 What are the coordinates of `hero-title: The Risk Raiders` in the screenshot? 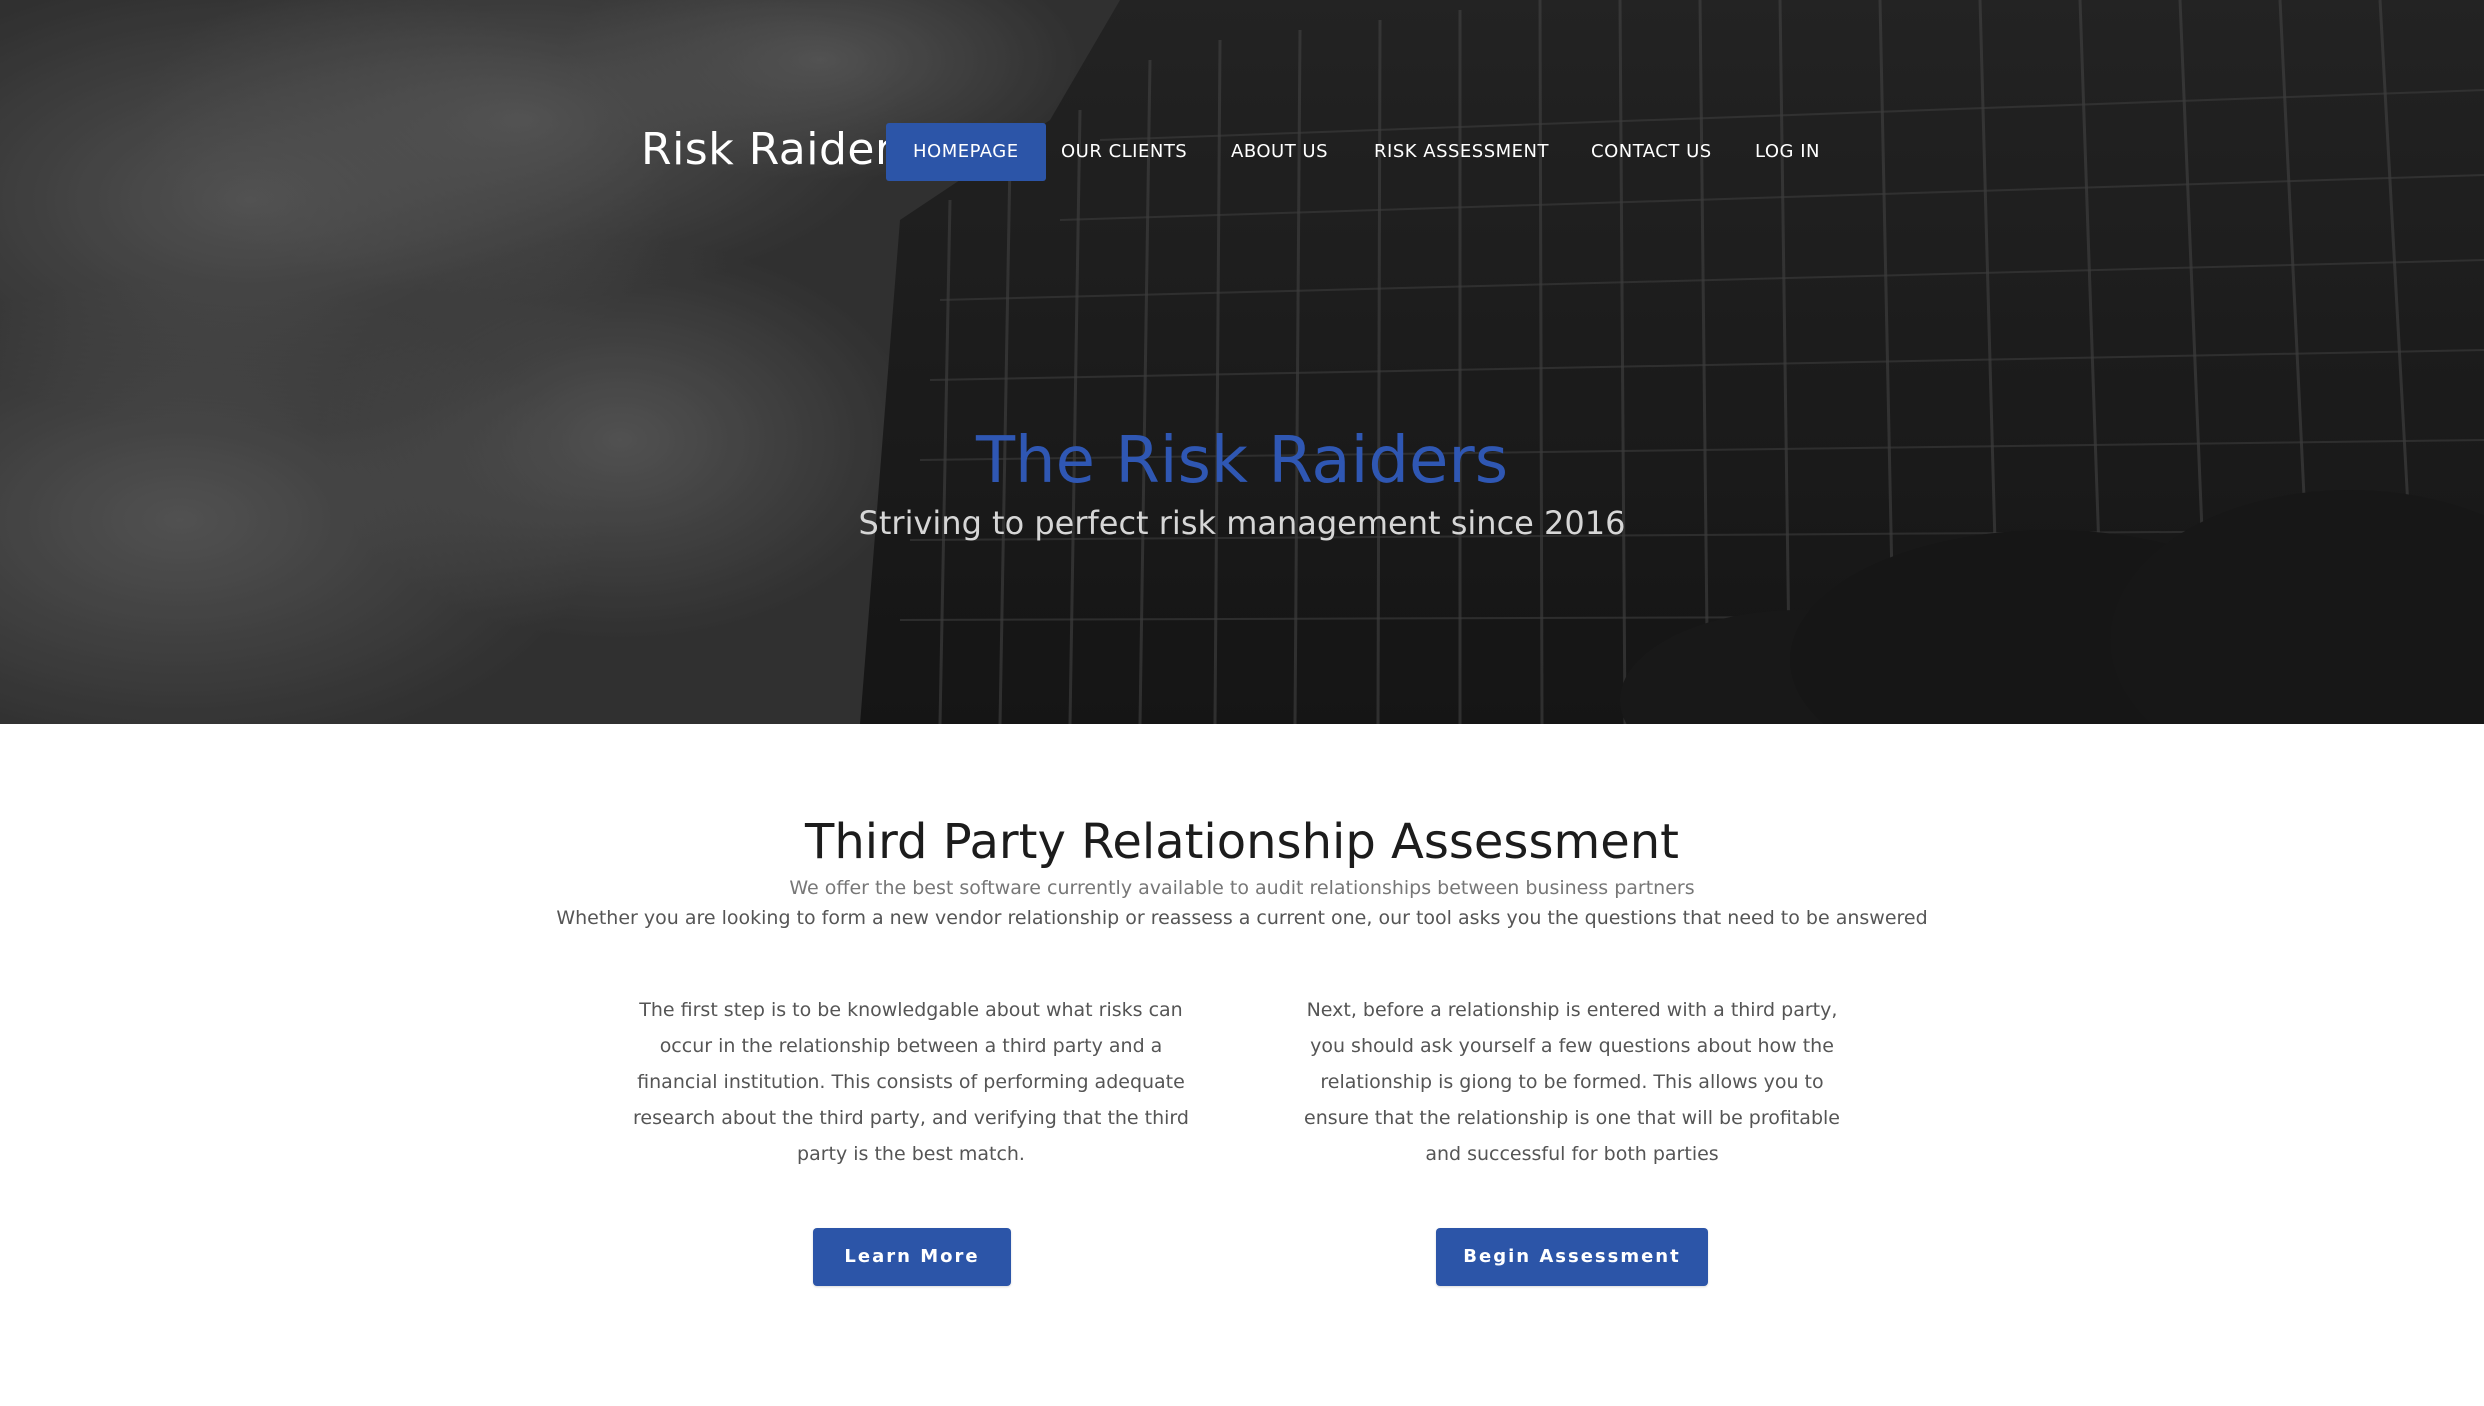 It's located at (1242, 461).